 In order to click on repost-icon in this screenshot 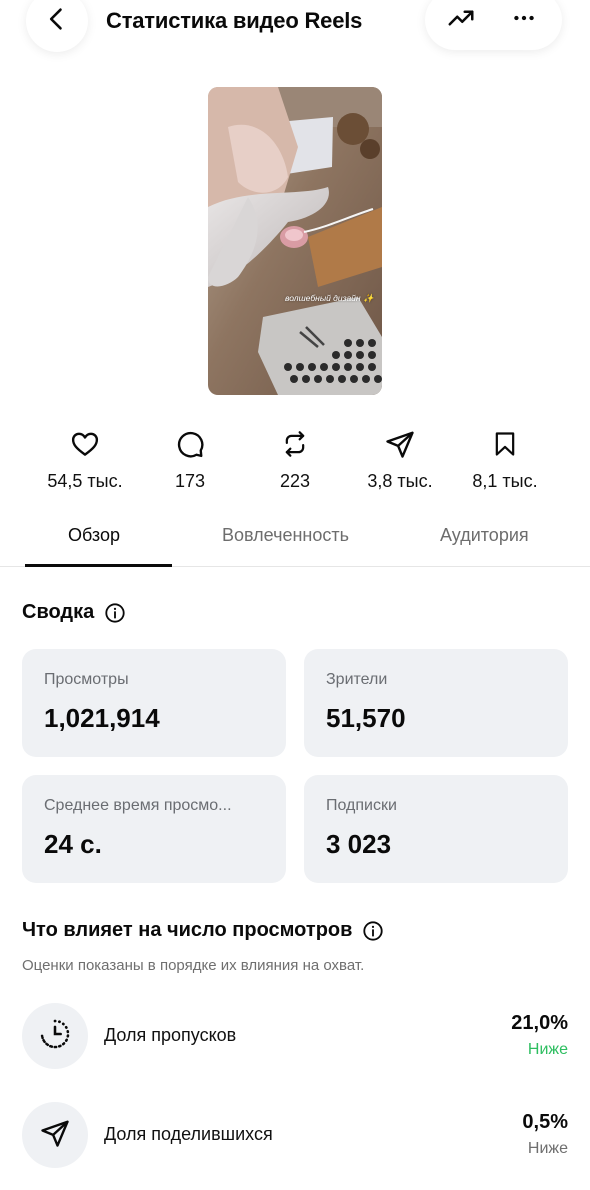, I will do `click(295, 444)`.